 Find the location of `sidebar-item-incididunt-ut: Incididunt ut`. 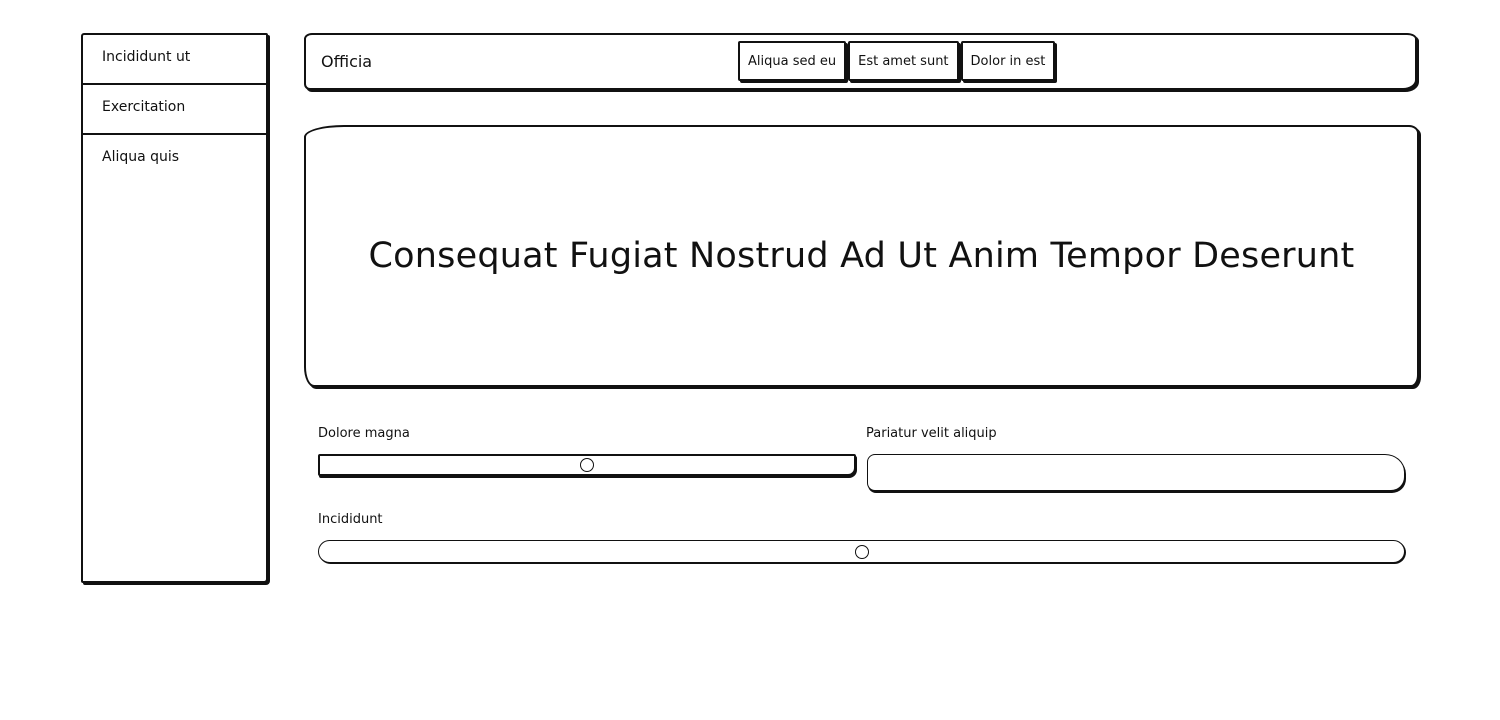

sidebar-item-incididunt-ut: Incididunt ut is located at coordinates (174, 60).